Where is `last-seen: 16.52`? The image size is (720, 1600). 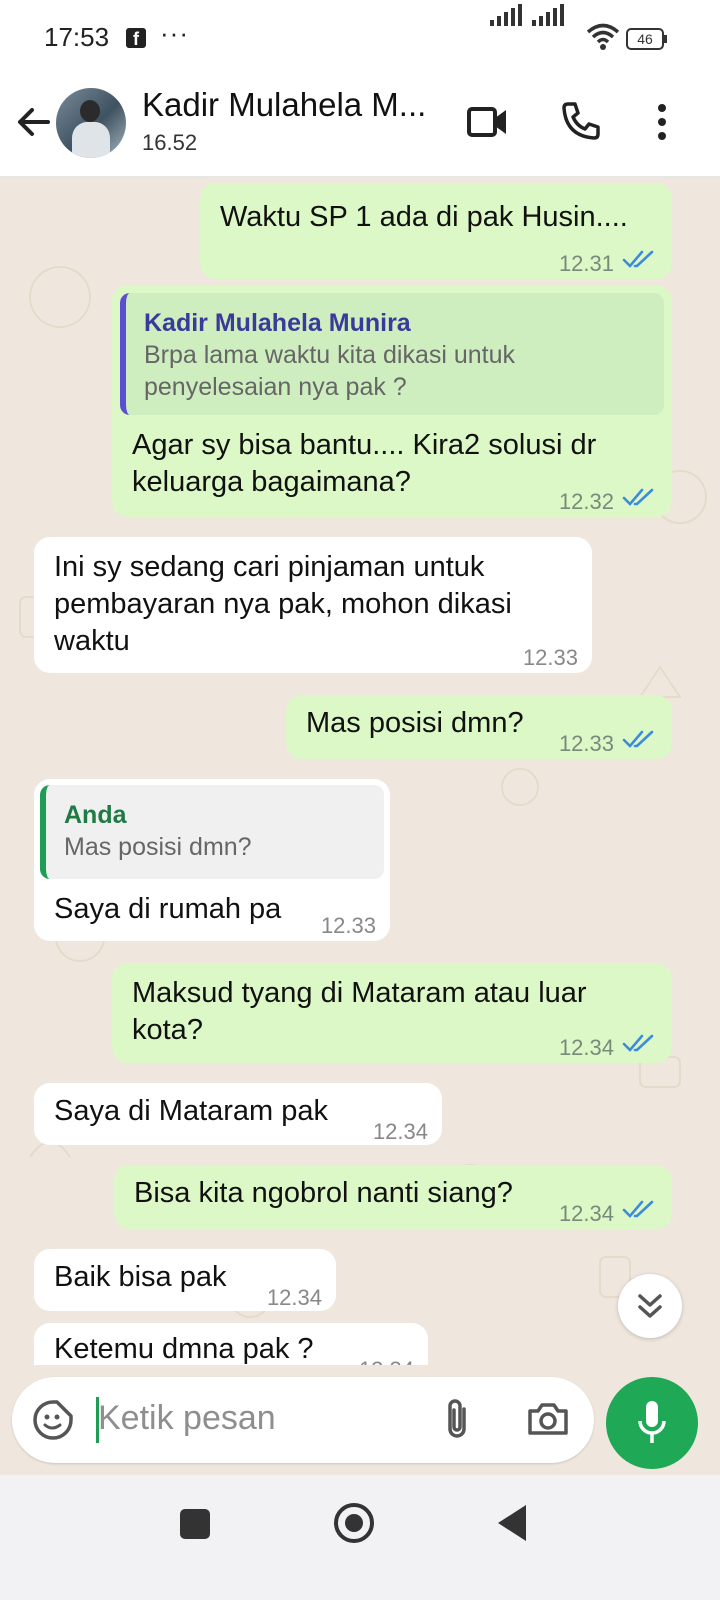
last-seen: 16.52 is located at coordinates (170, 142).